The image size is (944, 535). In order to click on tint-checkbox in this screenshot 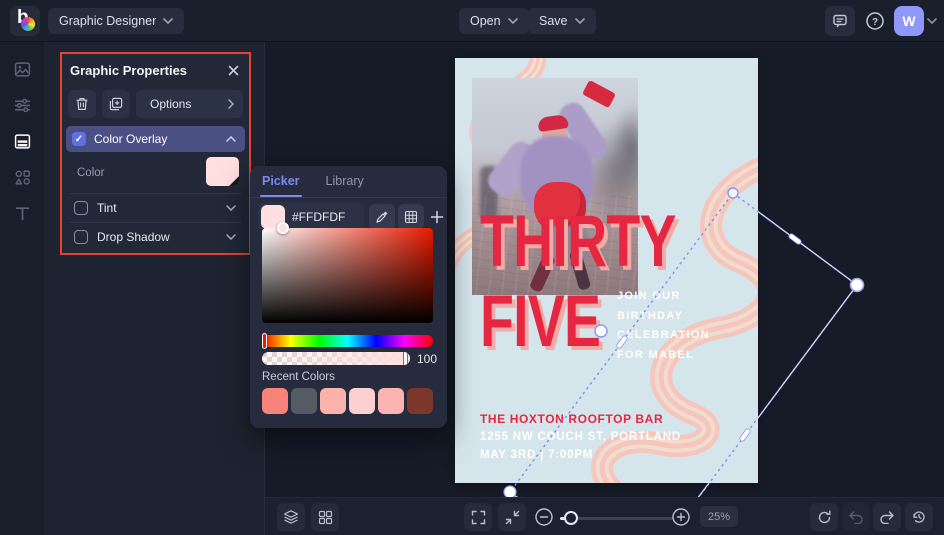, I will do `click(81, 208)`.